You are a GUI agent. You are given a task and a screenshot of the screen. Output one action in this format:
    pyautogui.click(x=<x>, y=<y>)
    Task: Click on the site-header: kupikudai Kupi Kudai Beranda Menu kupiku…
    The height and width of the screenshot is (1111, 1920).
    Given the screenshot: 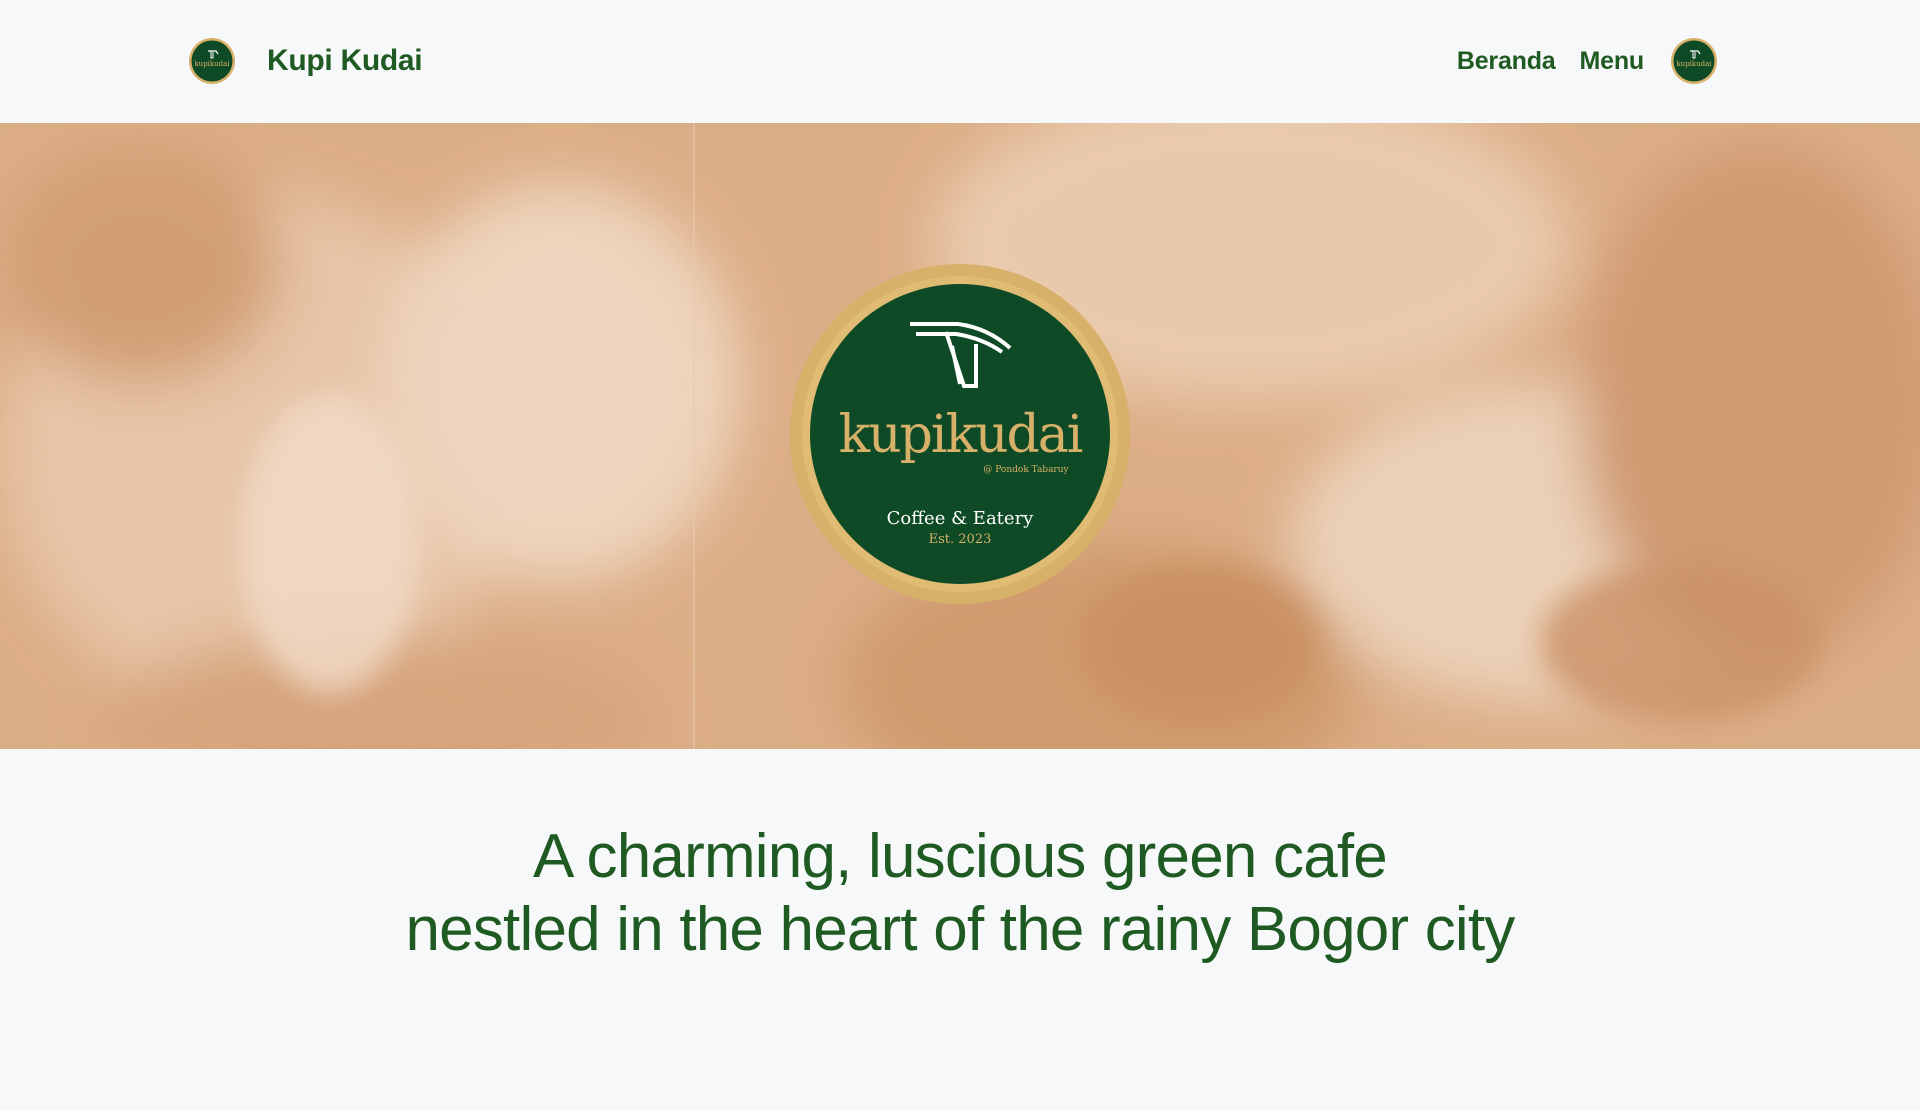 What is the action you would take?
    pyautogui.click(x=960, y=61)
    